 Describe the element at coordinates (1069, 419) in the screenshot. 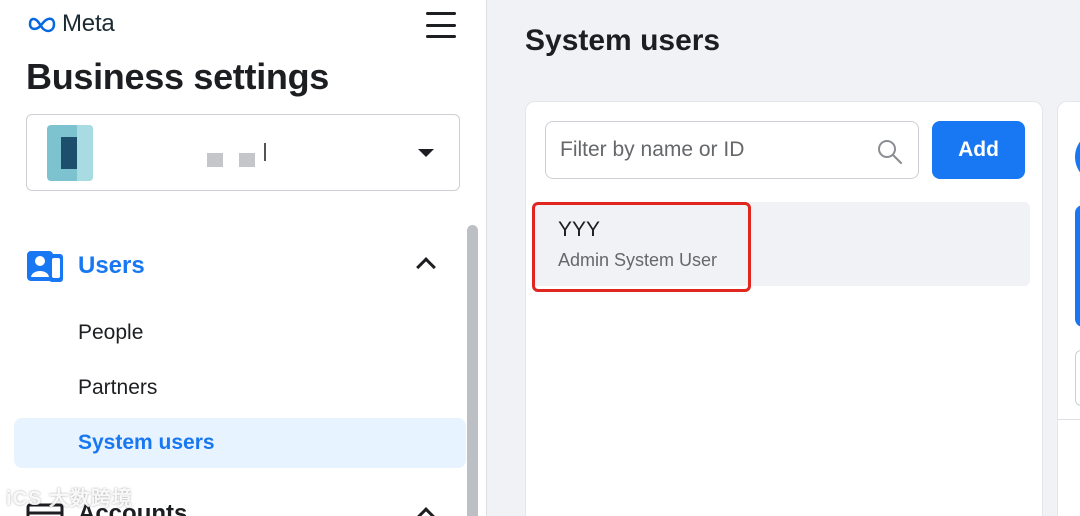

I see `divider` at that location.